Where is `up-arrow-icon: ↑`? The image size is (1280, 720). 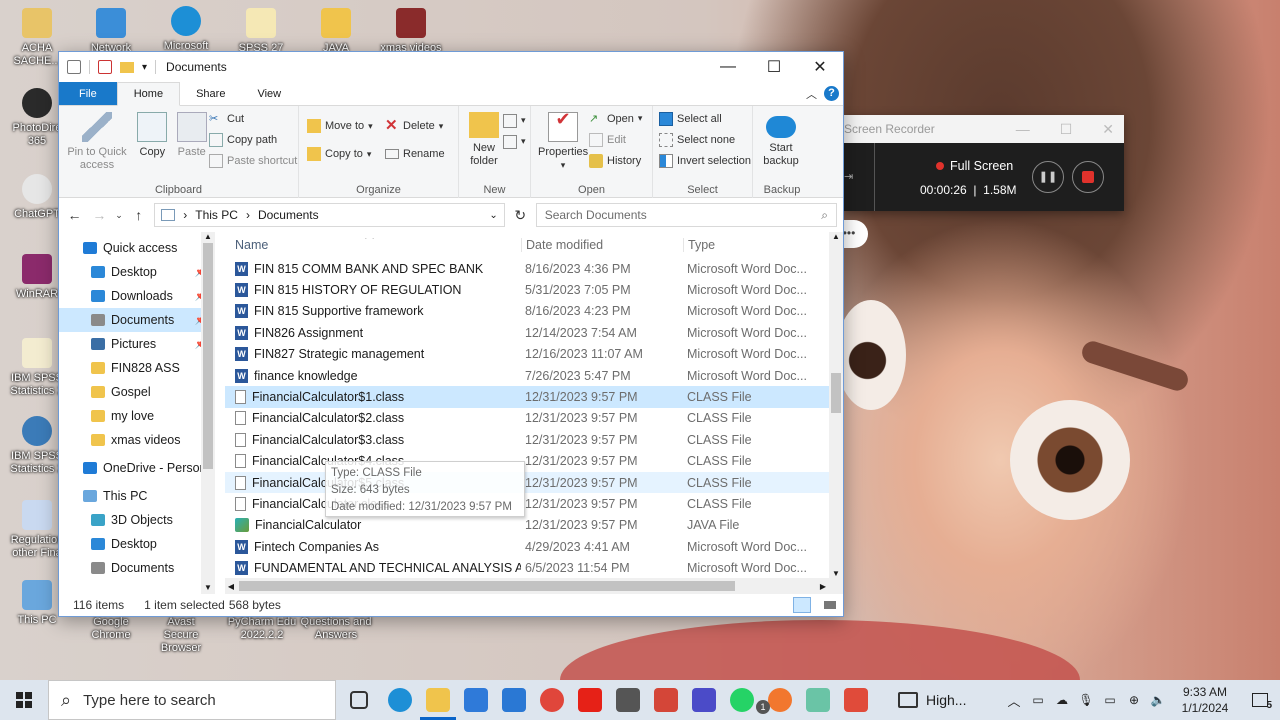 up-arrow-icon: ↑ is located at coordinates (138, 215).